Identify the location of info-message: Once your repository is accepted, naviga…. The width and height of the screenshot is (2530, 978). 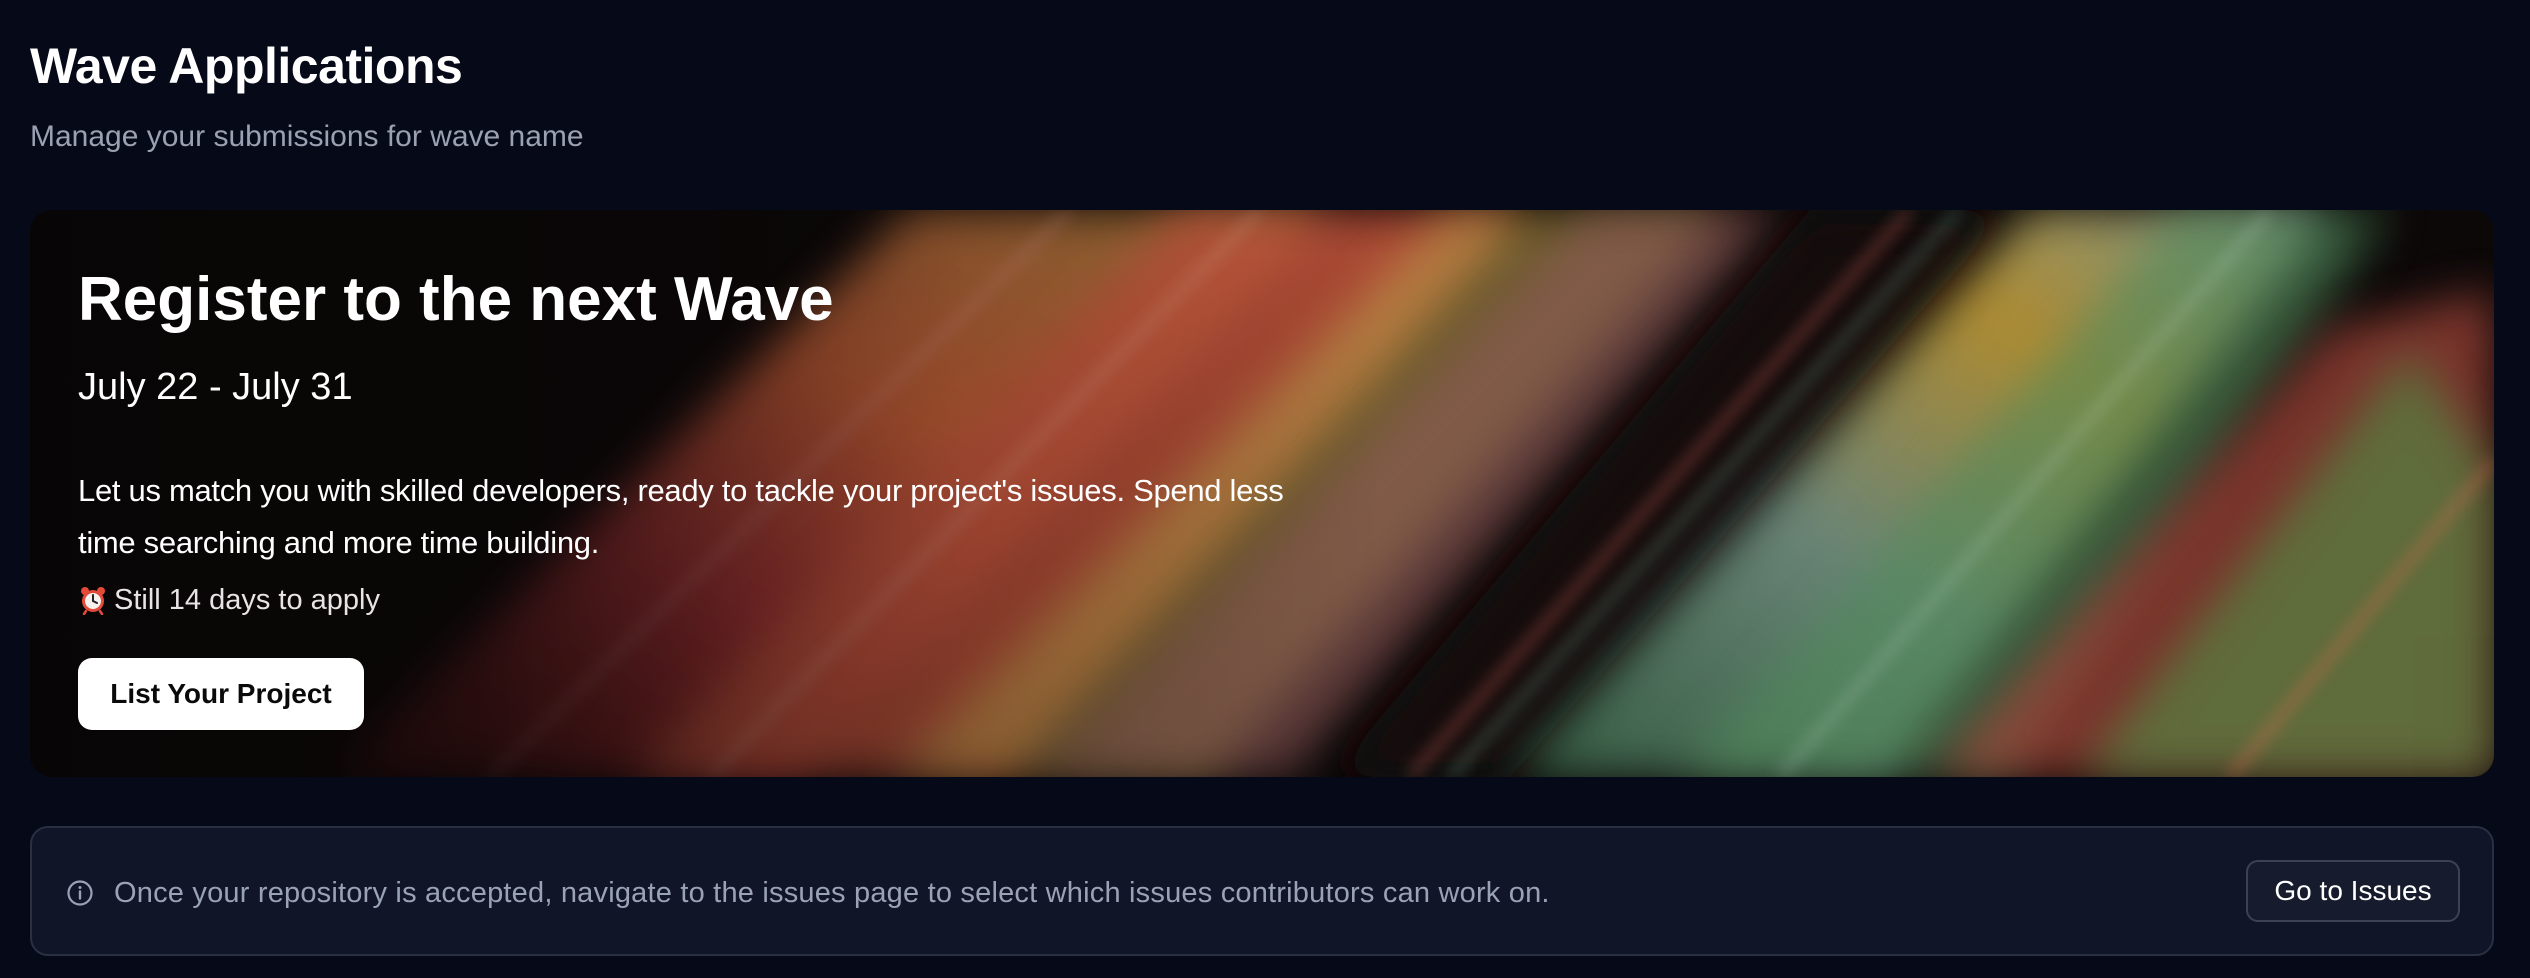
(832, 893).